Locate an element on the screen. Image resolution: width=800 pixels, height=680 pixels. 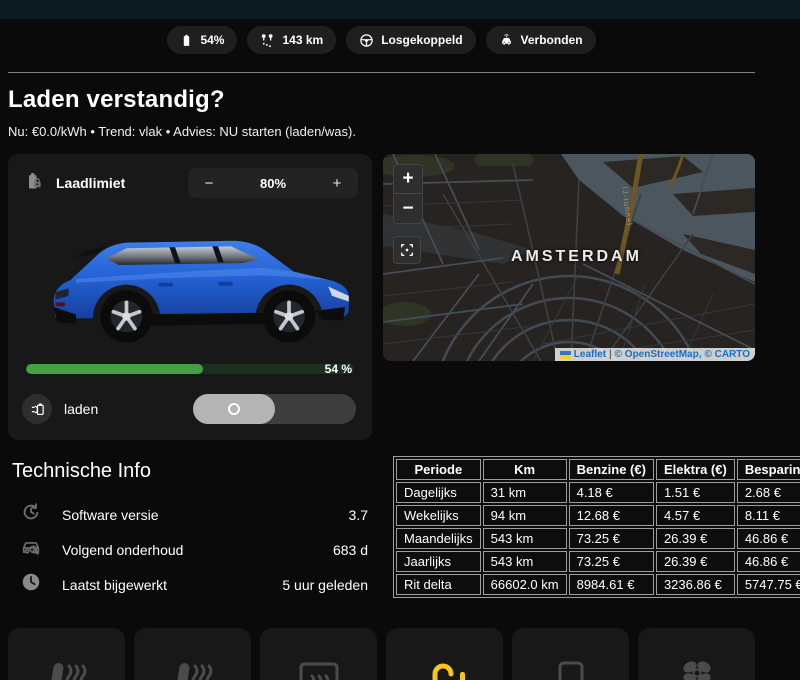
battery-progress-track is located at coordinates (190, 369).